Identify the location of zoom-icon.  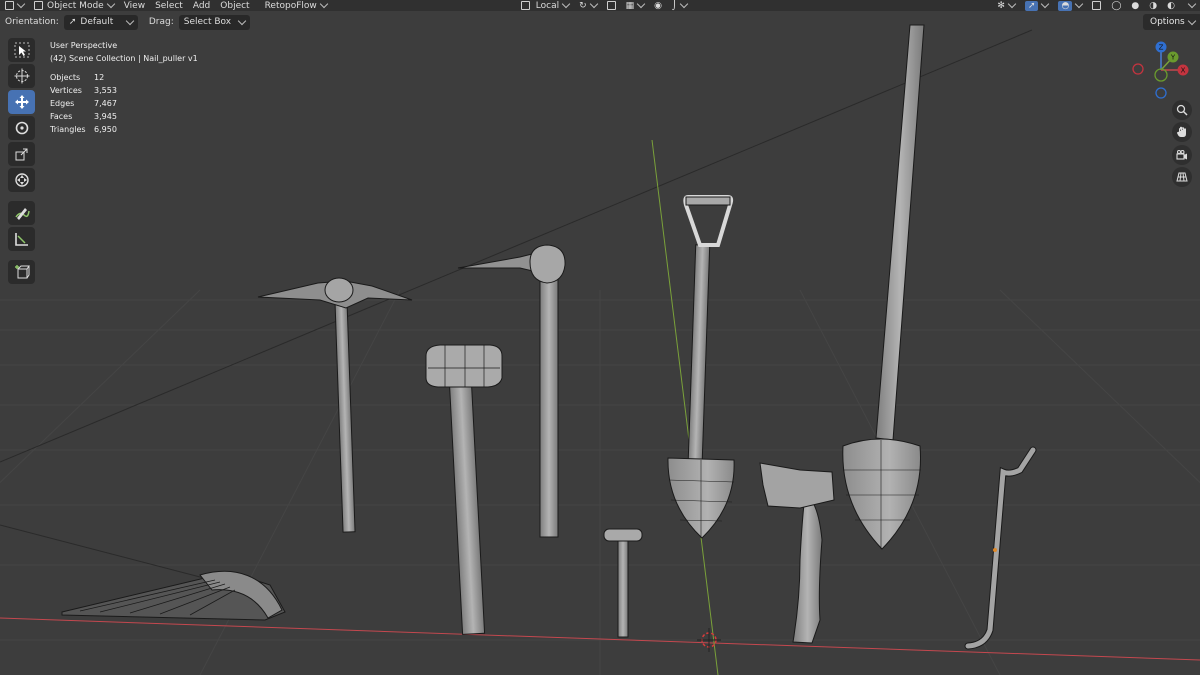
(1182, 110).